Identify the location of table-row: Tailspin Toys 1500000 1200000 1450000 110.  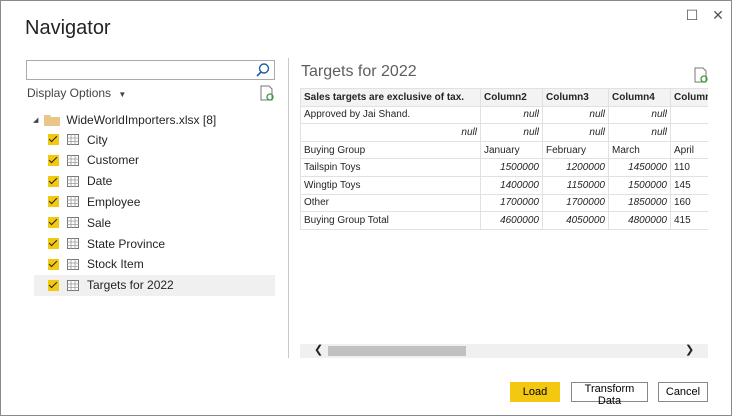
(504, 167).